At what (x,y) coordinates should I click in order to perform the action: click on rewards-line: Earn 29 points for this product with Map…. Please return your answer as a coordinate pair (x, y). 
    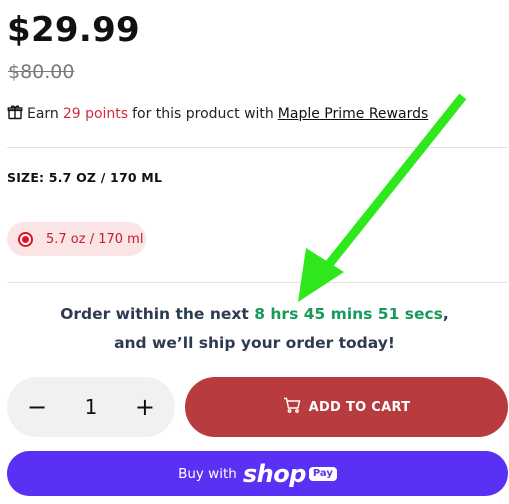
    Looking at the image, I should click on (217, 114).